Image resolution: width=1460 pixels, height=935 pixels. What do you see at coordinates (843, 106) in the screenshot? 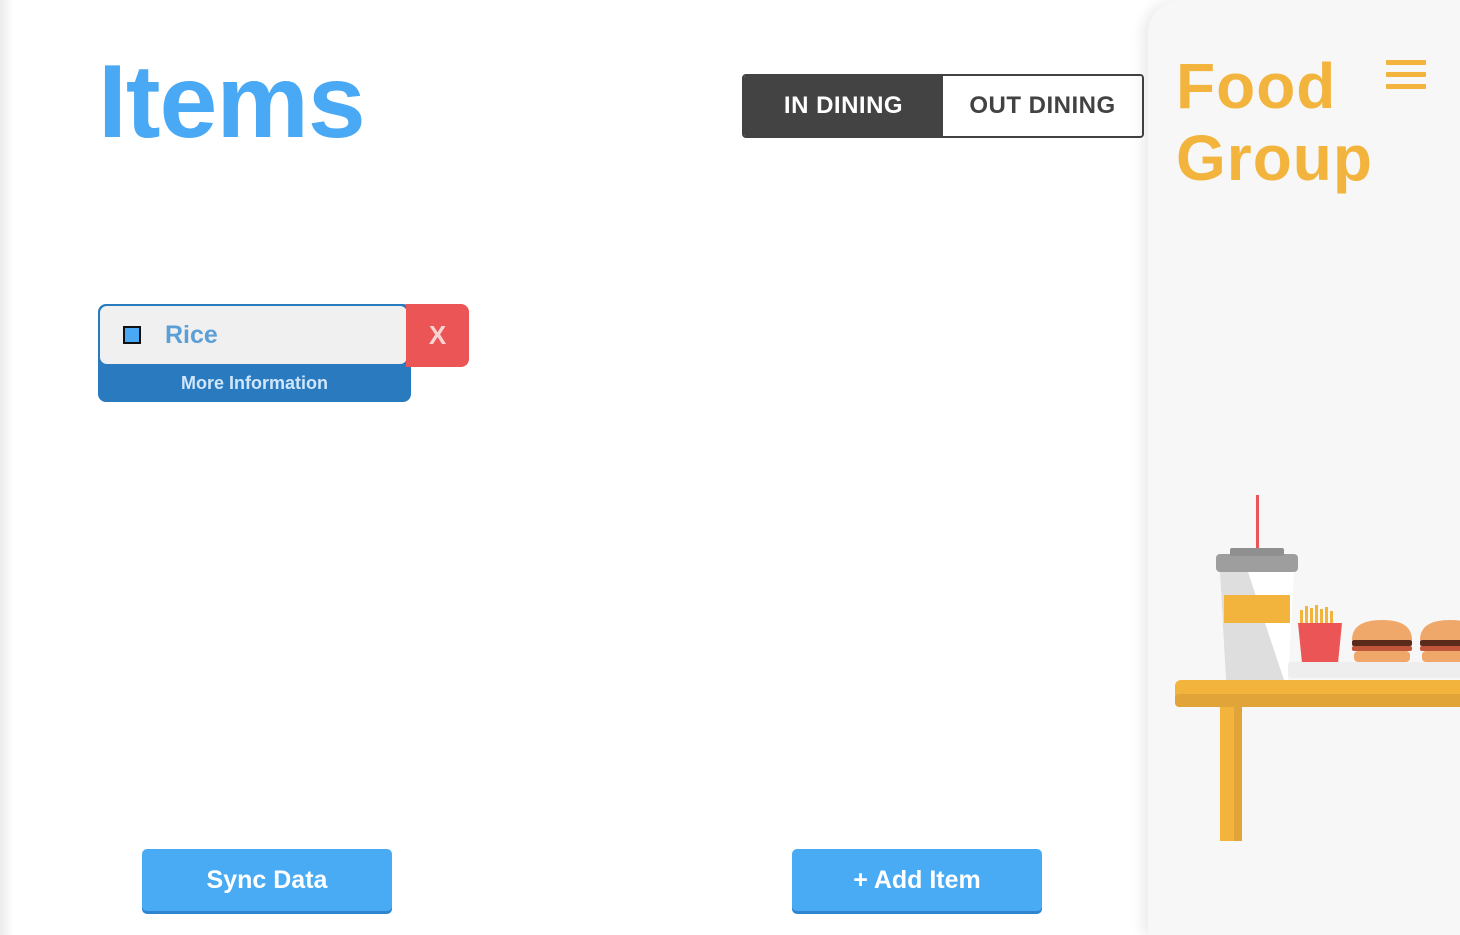
I see `in-dining-tab: IN DINING` at bounding box center [843, 106].